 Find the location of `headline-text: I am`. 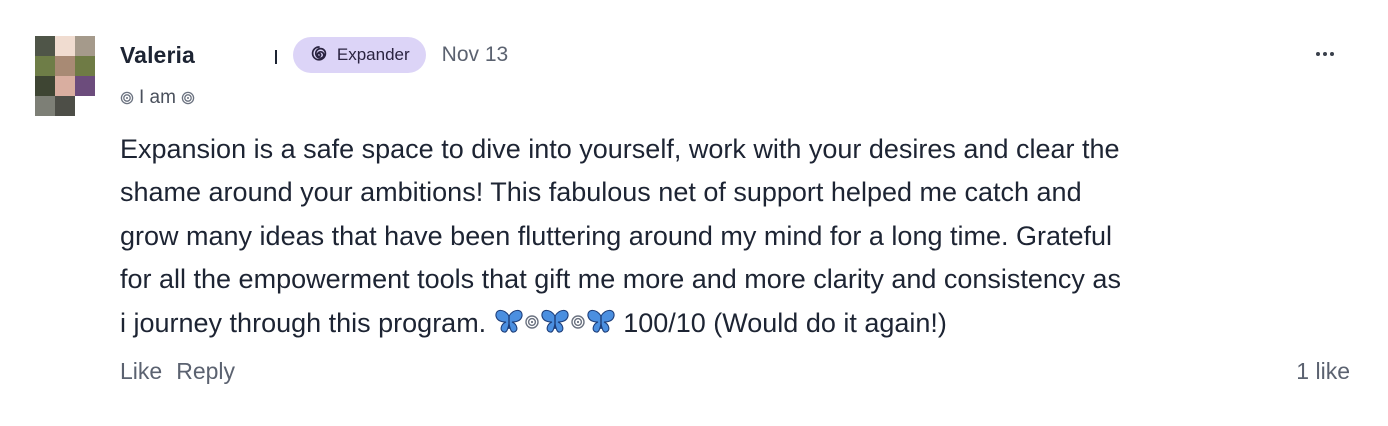

headline-text: I am is located at coordinates (157, 97).